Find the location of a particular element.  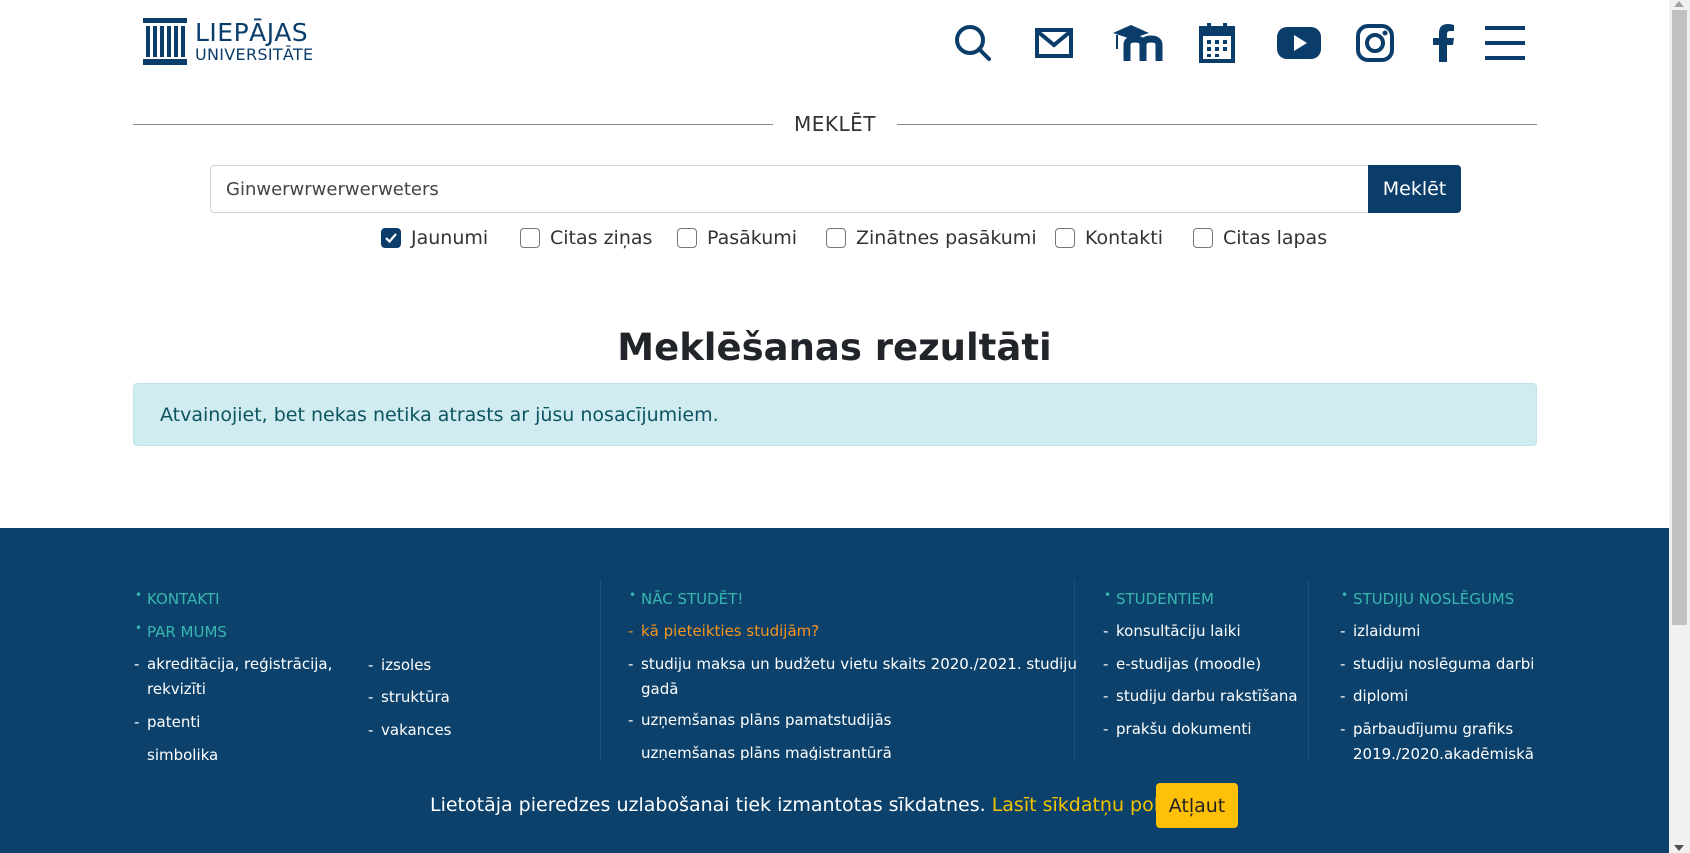

footer-link-parbaudijumu-grafiks: pārbaudījumu grafiks is located at coordinates (1426, 729).